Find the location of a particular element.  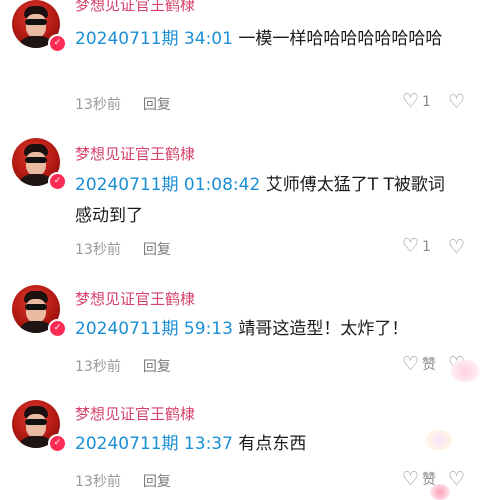

comment-text: 20240711期 34:01 一模一样哈哈哈哈哈哈哈哈 is located at coordinates (265, 39).